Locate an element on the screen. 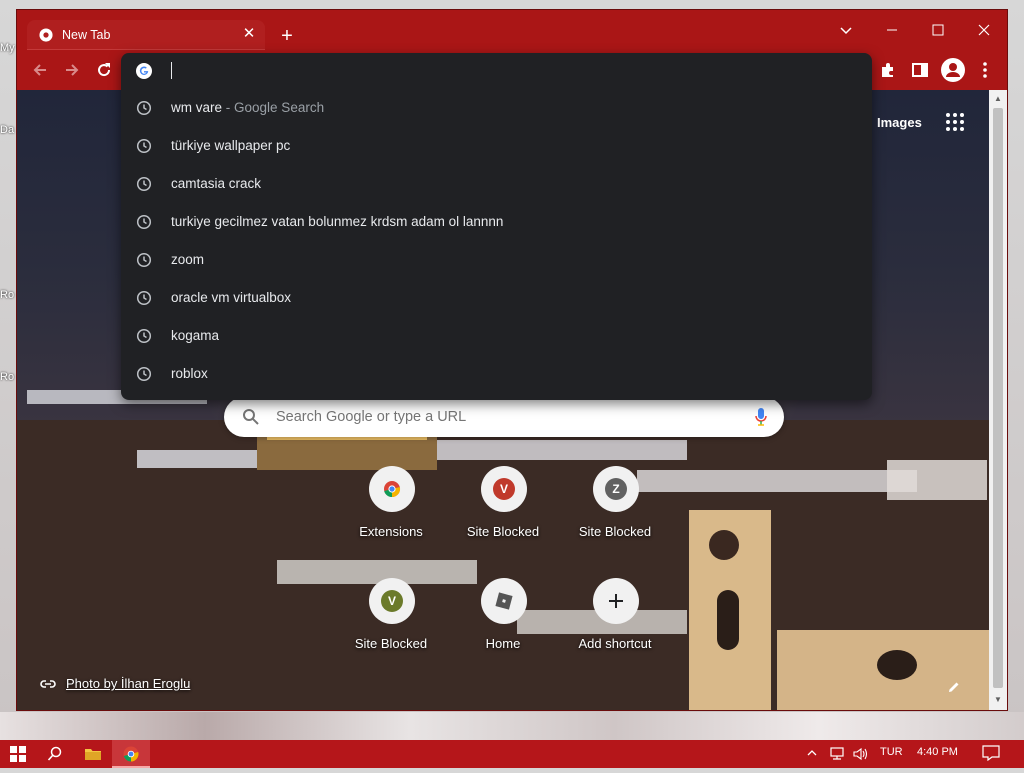 This screenshot has width=1024, height=773. forward-button is located at coordinates (72, 70).